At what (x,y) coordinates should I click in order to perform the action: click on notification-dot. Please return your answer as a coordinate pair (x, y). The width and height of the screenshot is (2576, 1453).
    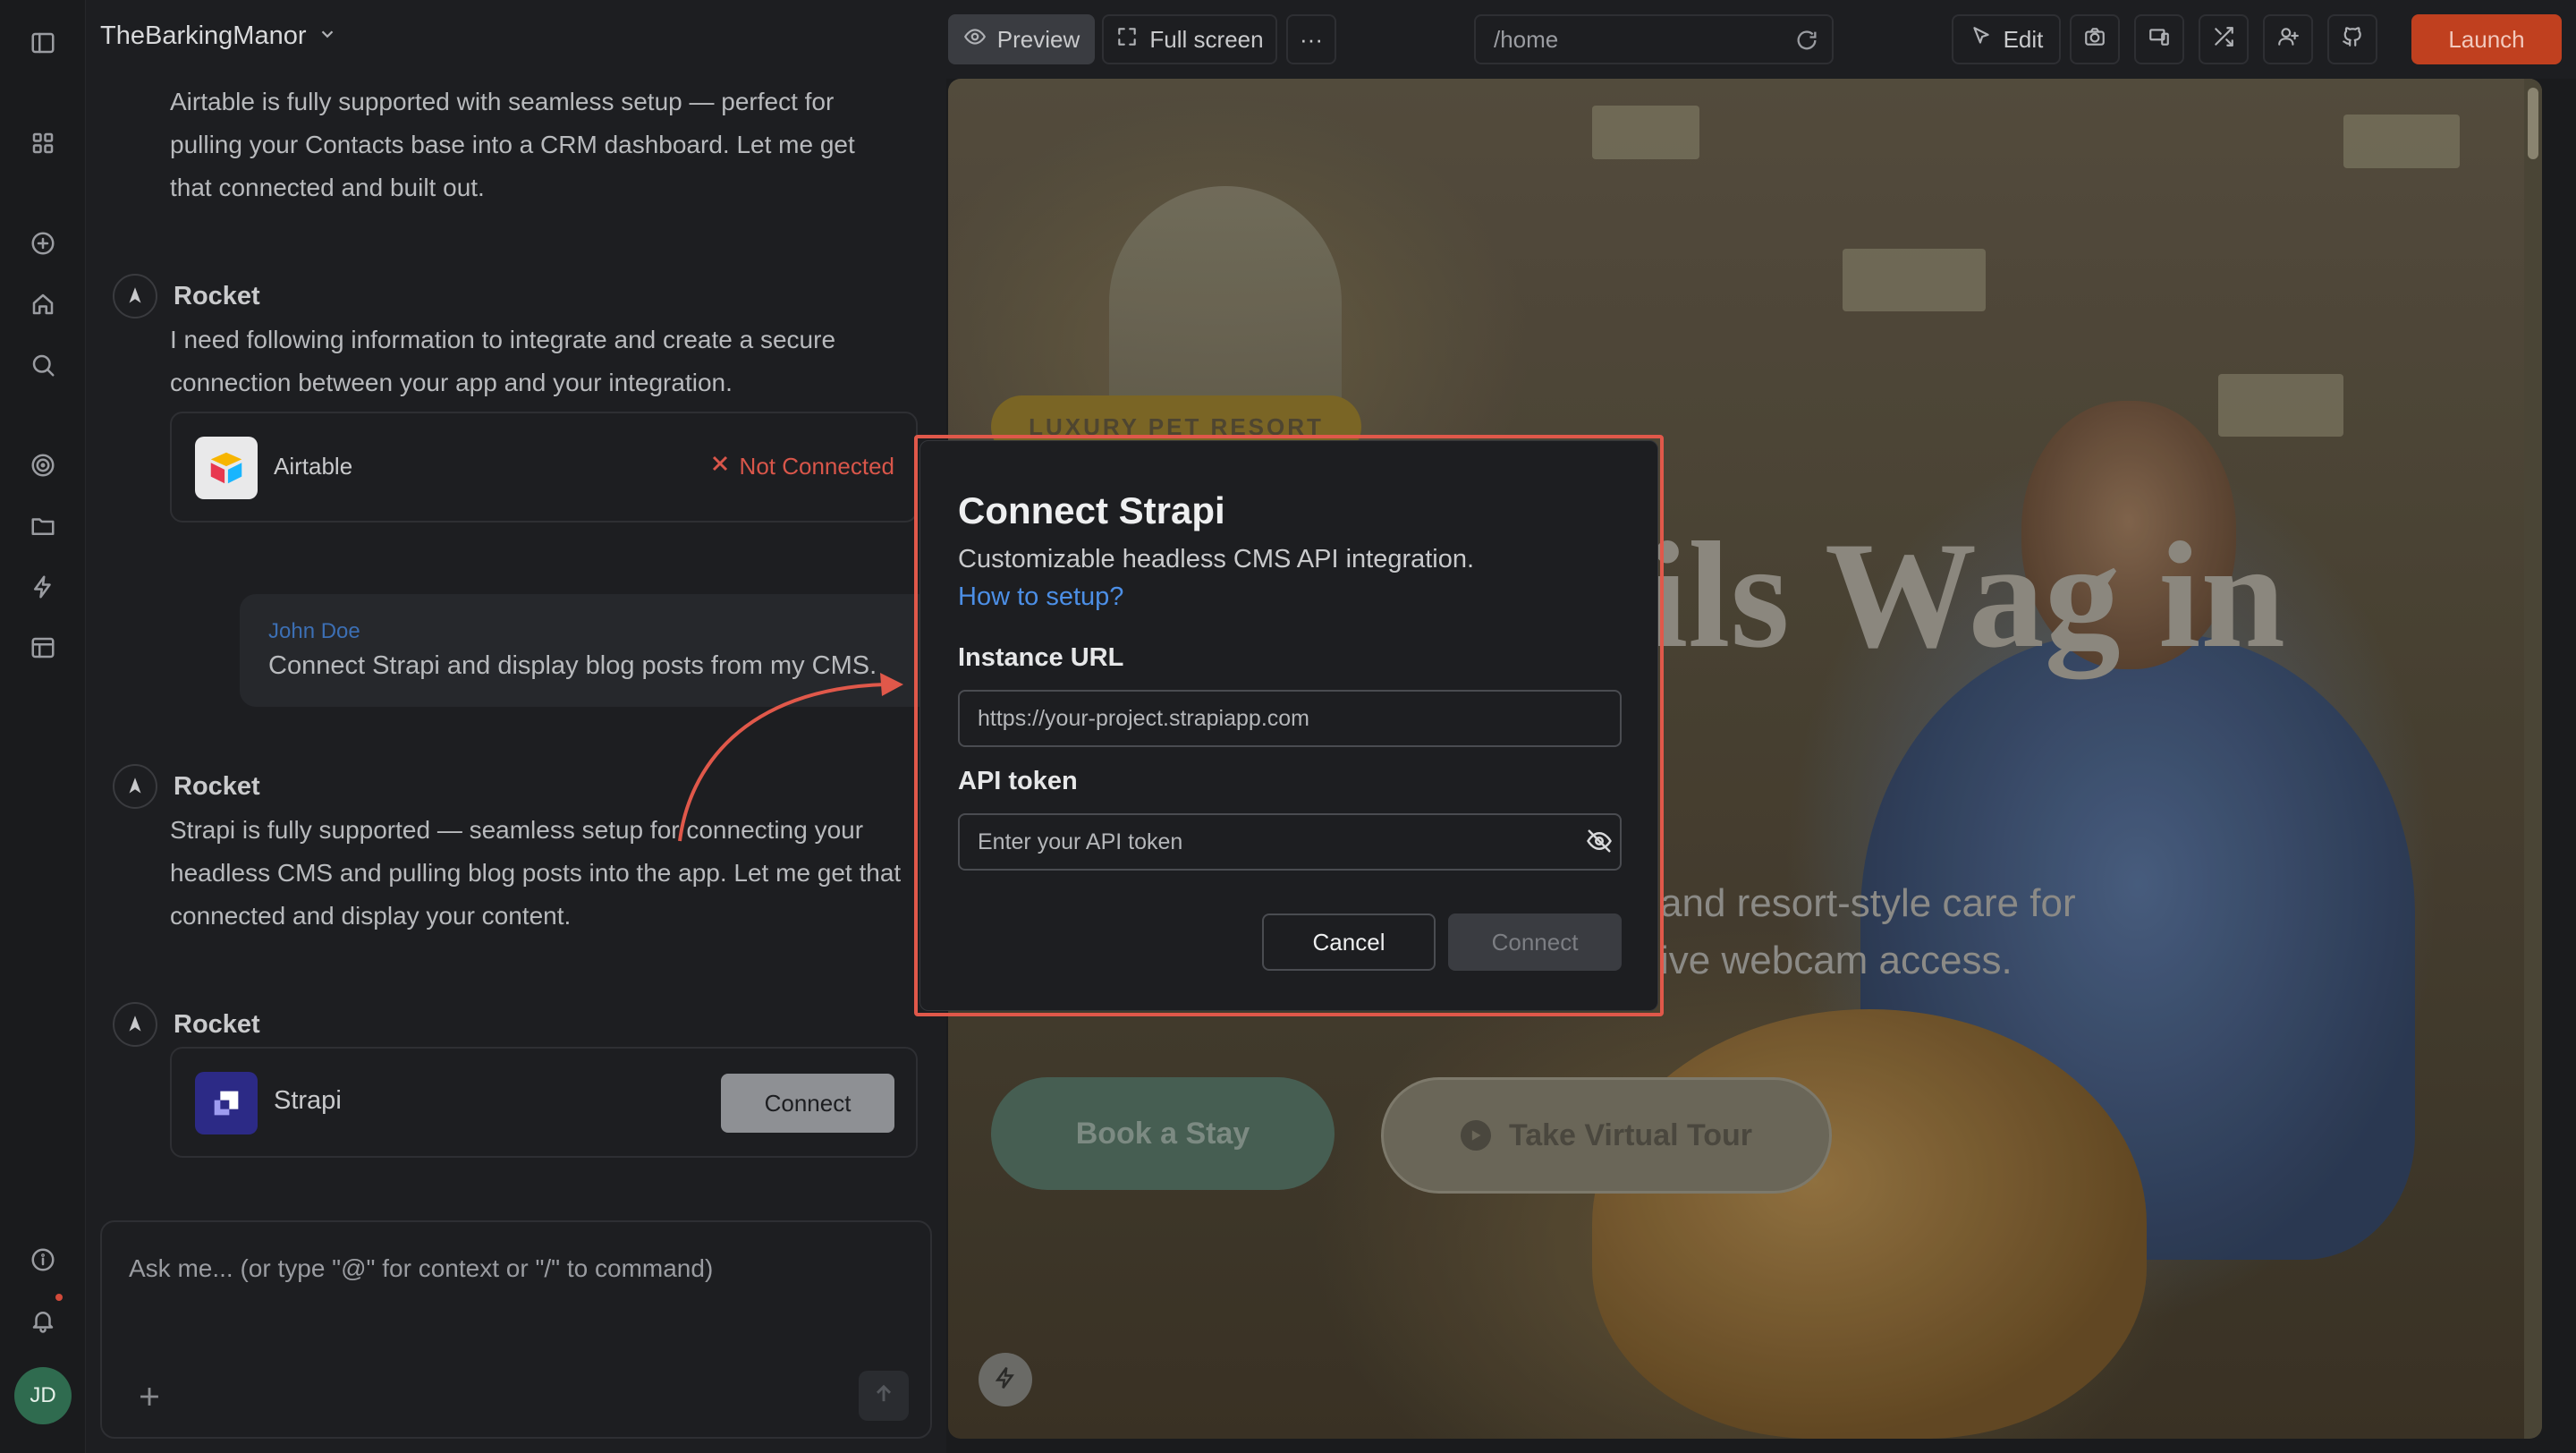
    Looking at the image, I should click on (59, 1297).